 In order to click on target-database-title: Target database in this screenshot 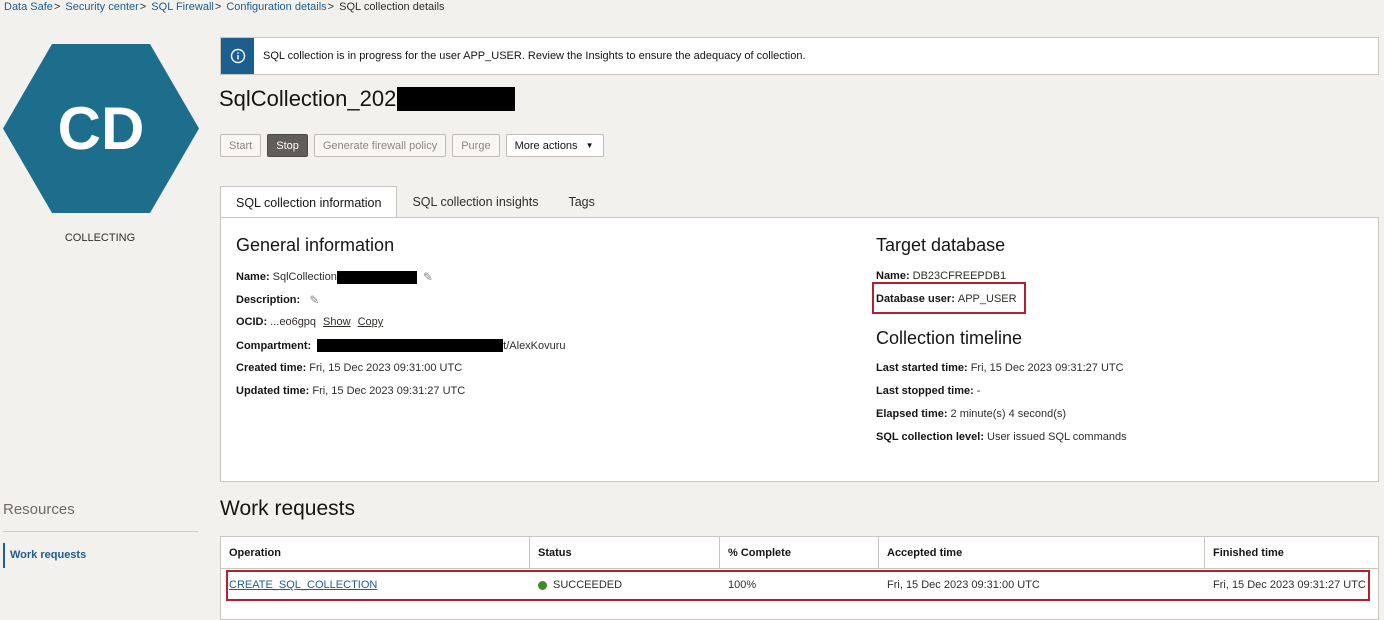, I will do `click(941, 245)`.